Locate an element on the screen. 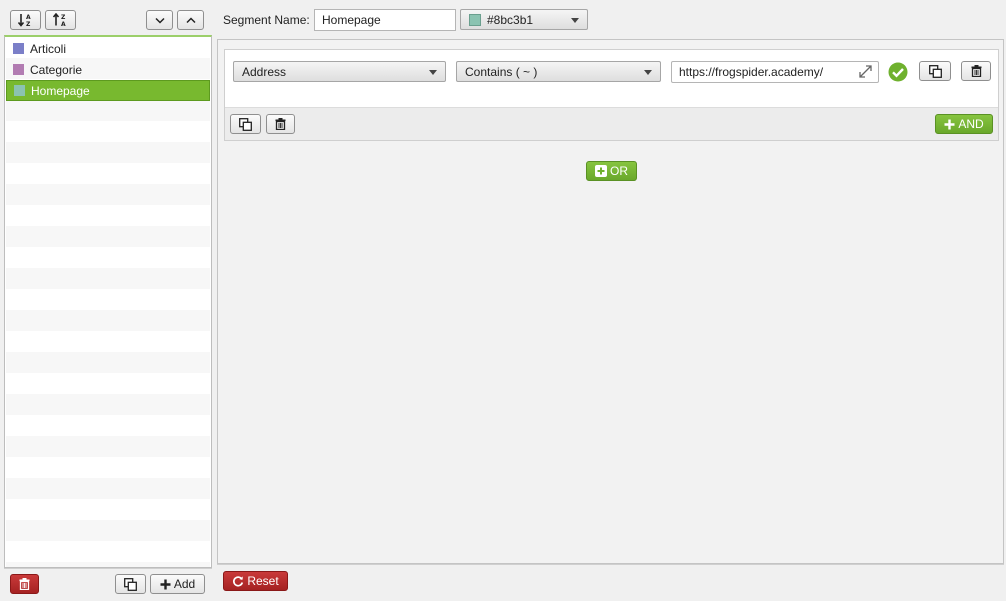 The height and width of the screenshot is (601, 1006). chevron-down-icon is located at coordinates (159, 20).